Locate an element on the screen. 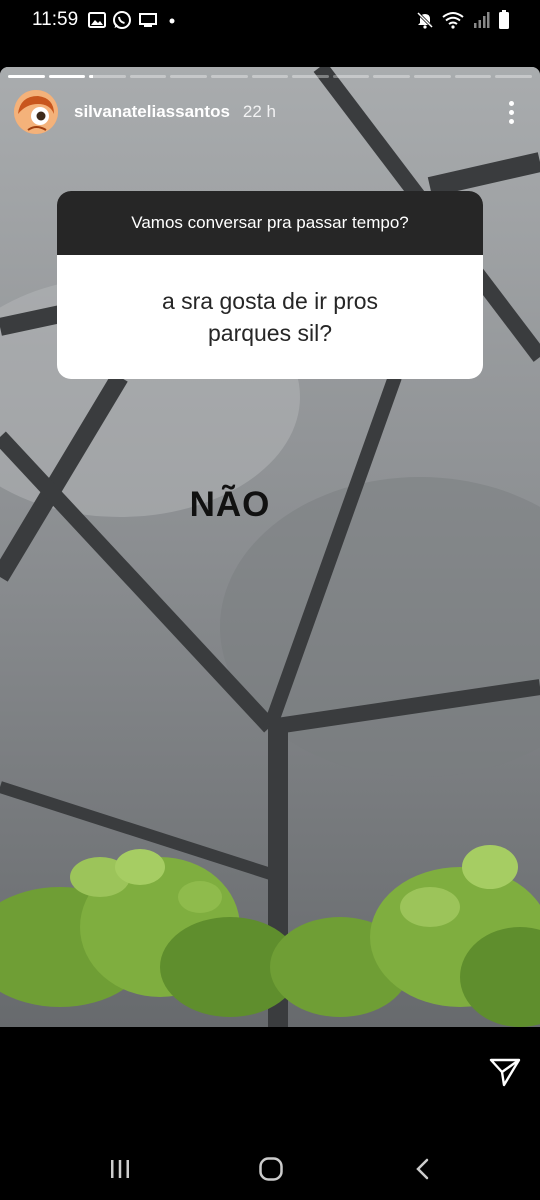  send-icon is located at coordinates (505, 1072).